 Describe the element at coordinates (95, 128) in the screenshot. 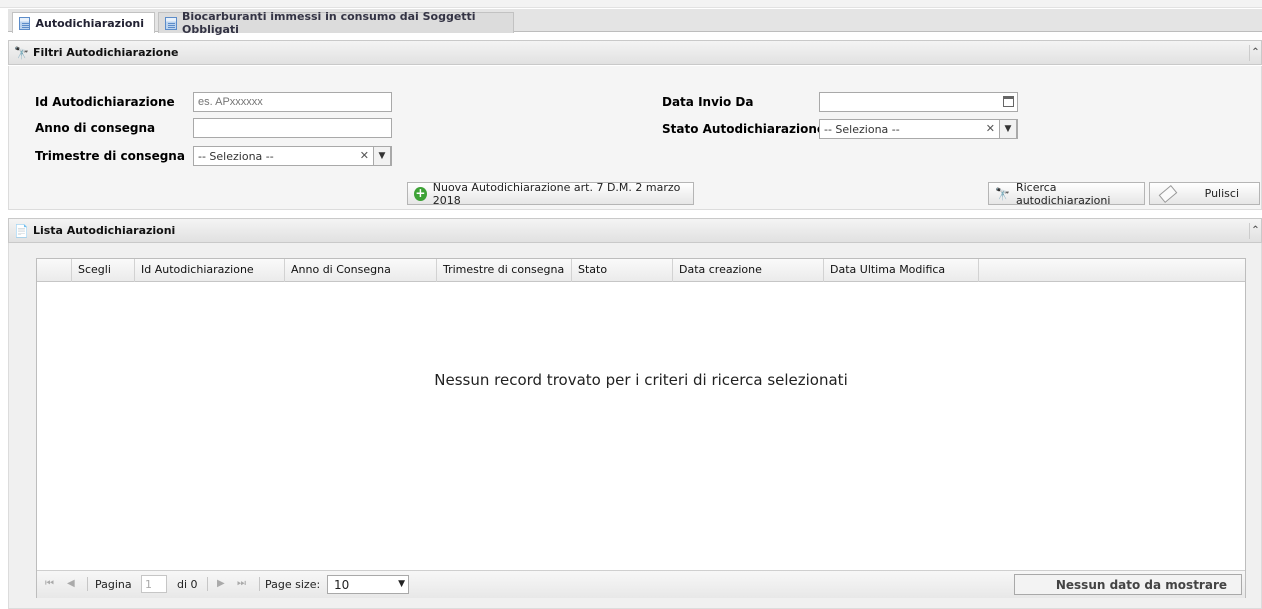

I see `anno-label: Anno di consegna` at that location.